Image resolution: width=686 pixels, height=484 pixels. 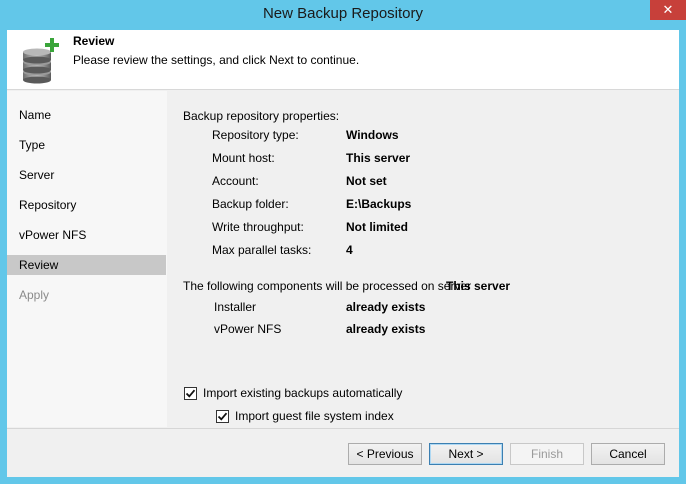 I want to click on components-server: This server, so click(x=478, y=286).